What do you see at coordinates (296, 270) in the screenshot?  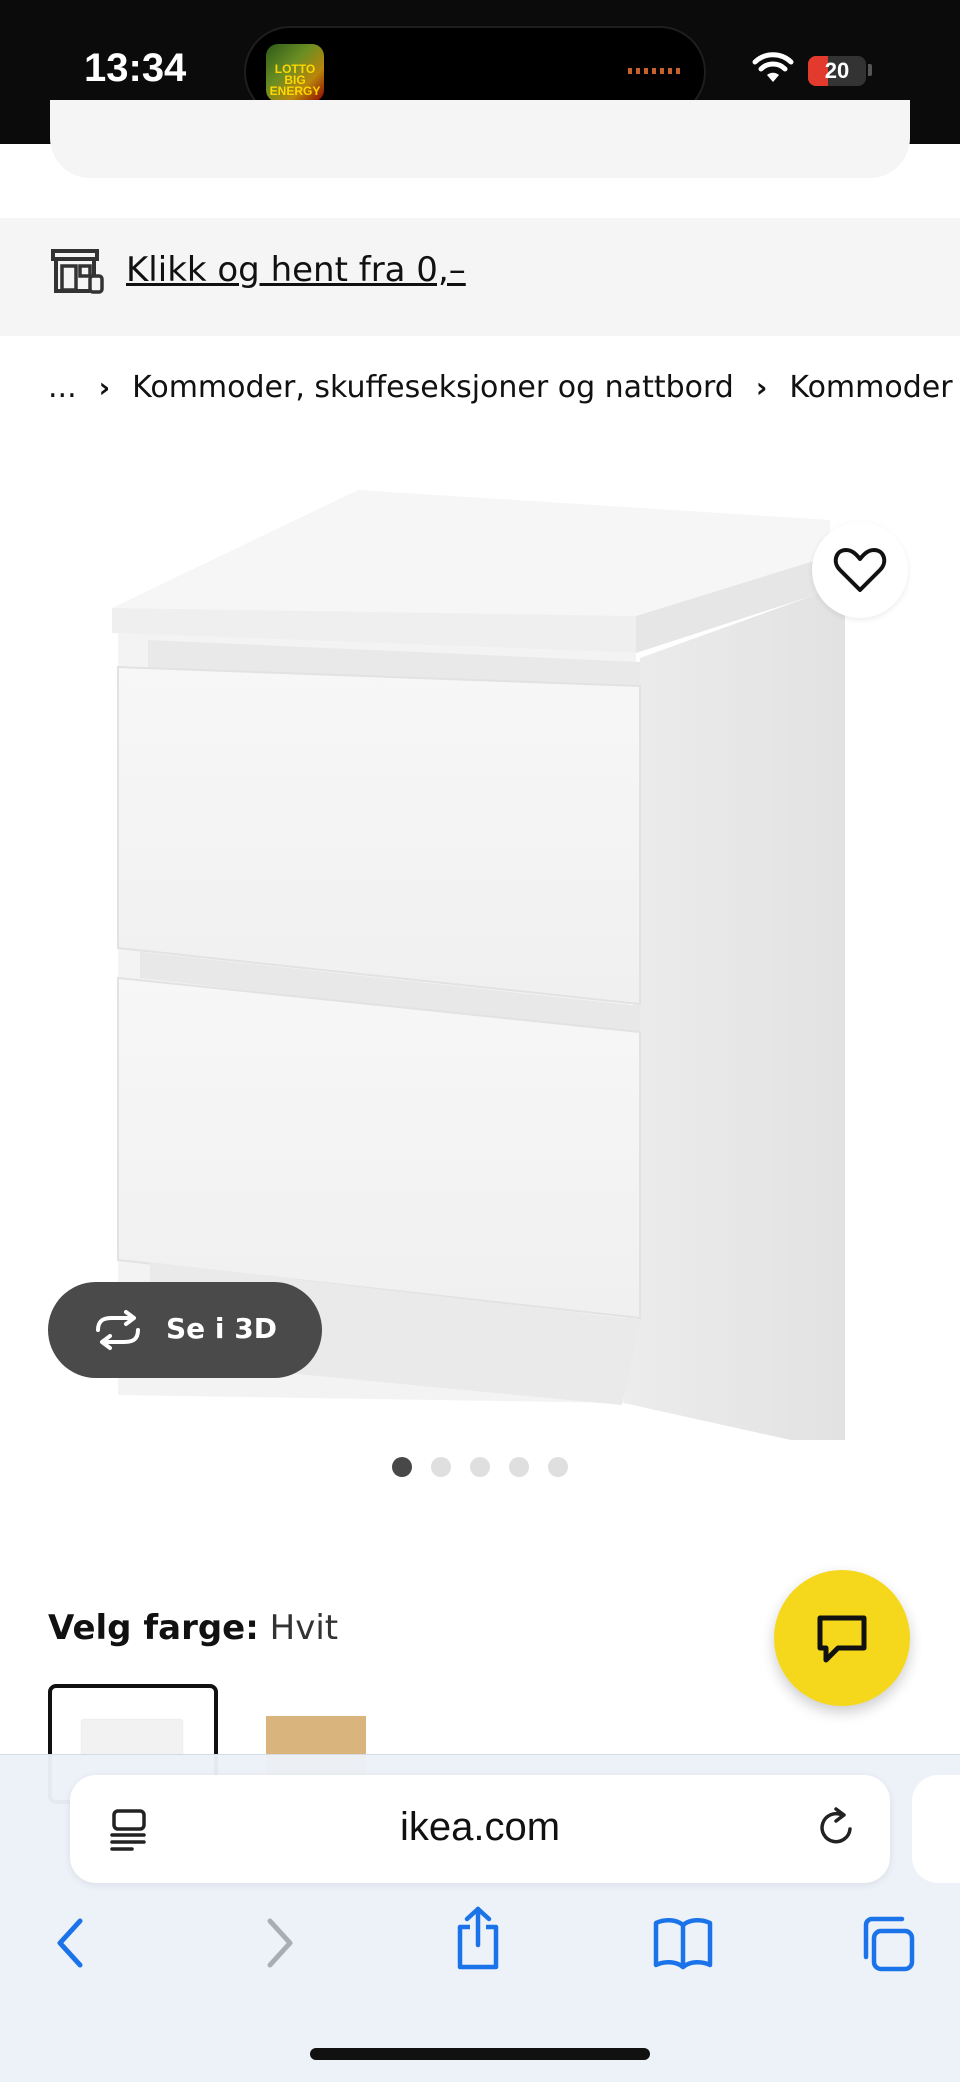 I see `click-collect-link: Klikk og hent fra 0,–` at bounding box center [296, 270].